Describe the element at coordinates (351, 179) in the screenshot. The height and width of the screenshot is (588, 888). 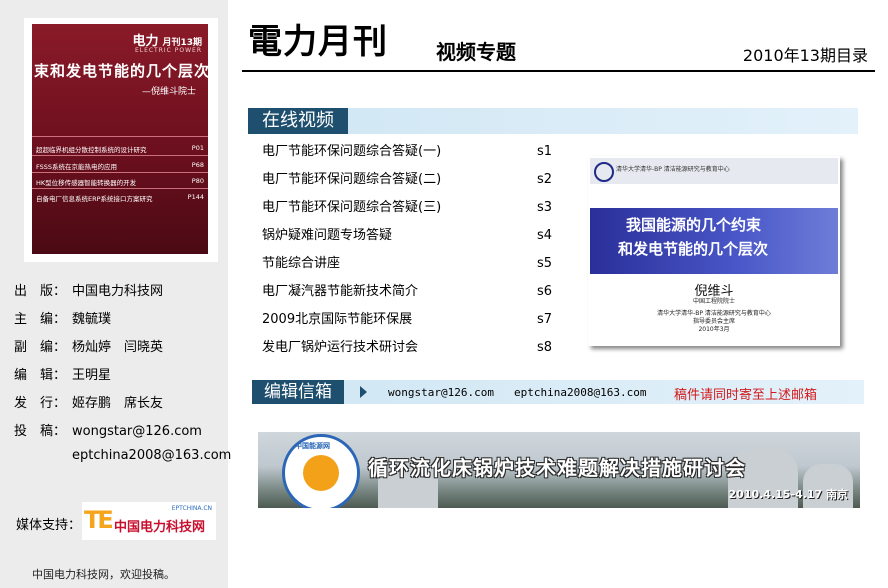
I see `video-title: 电厂节能环保问题综合答疑(二)` at that location.